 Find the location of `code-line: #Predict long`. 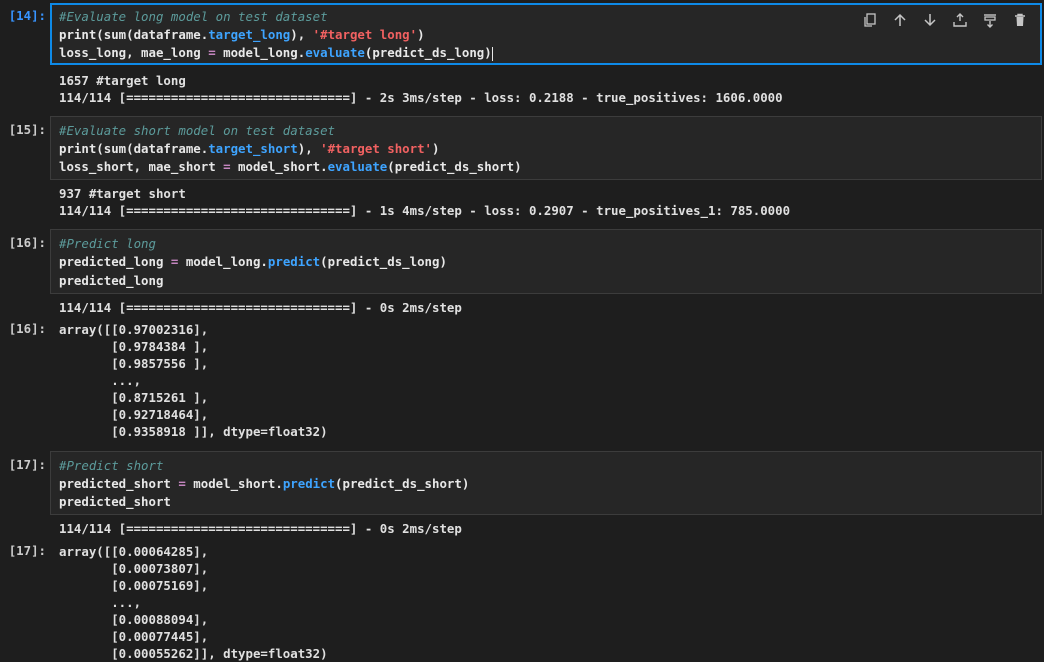

code-line: #Predict long is located at coordinates (107, 243).